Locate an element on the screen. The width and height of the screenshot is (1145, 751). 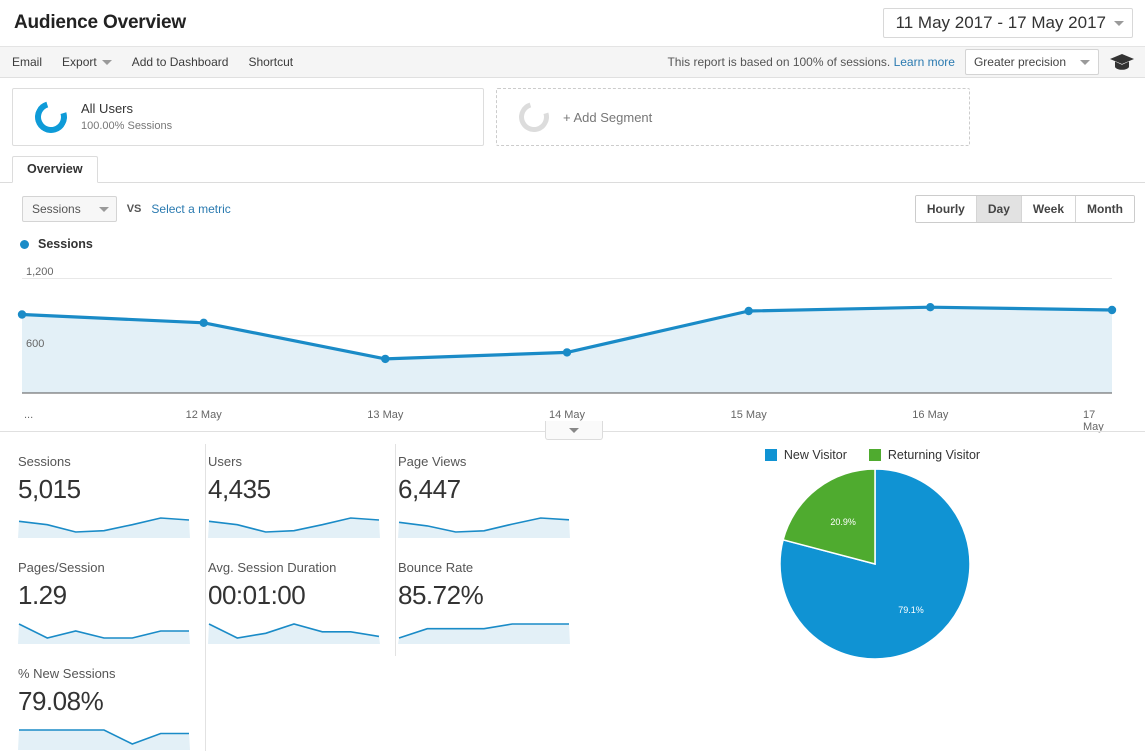
series-legend-label: Sessions is located at coordinates (65, 244).